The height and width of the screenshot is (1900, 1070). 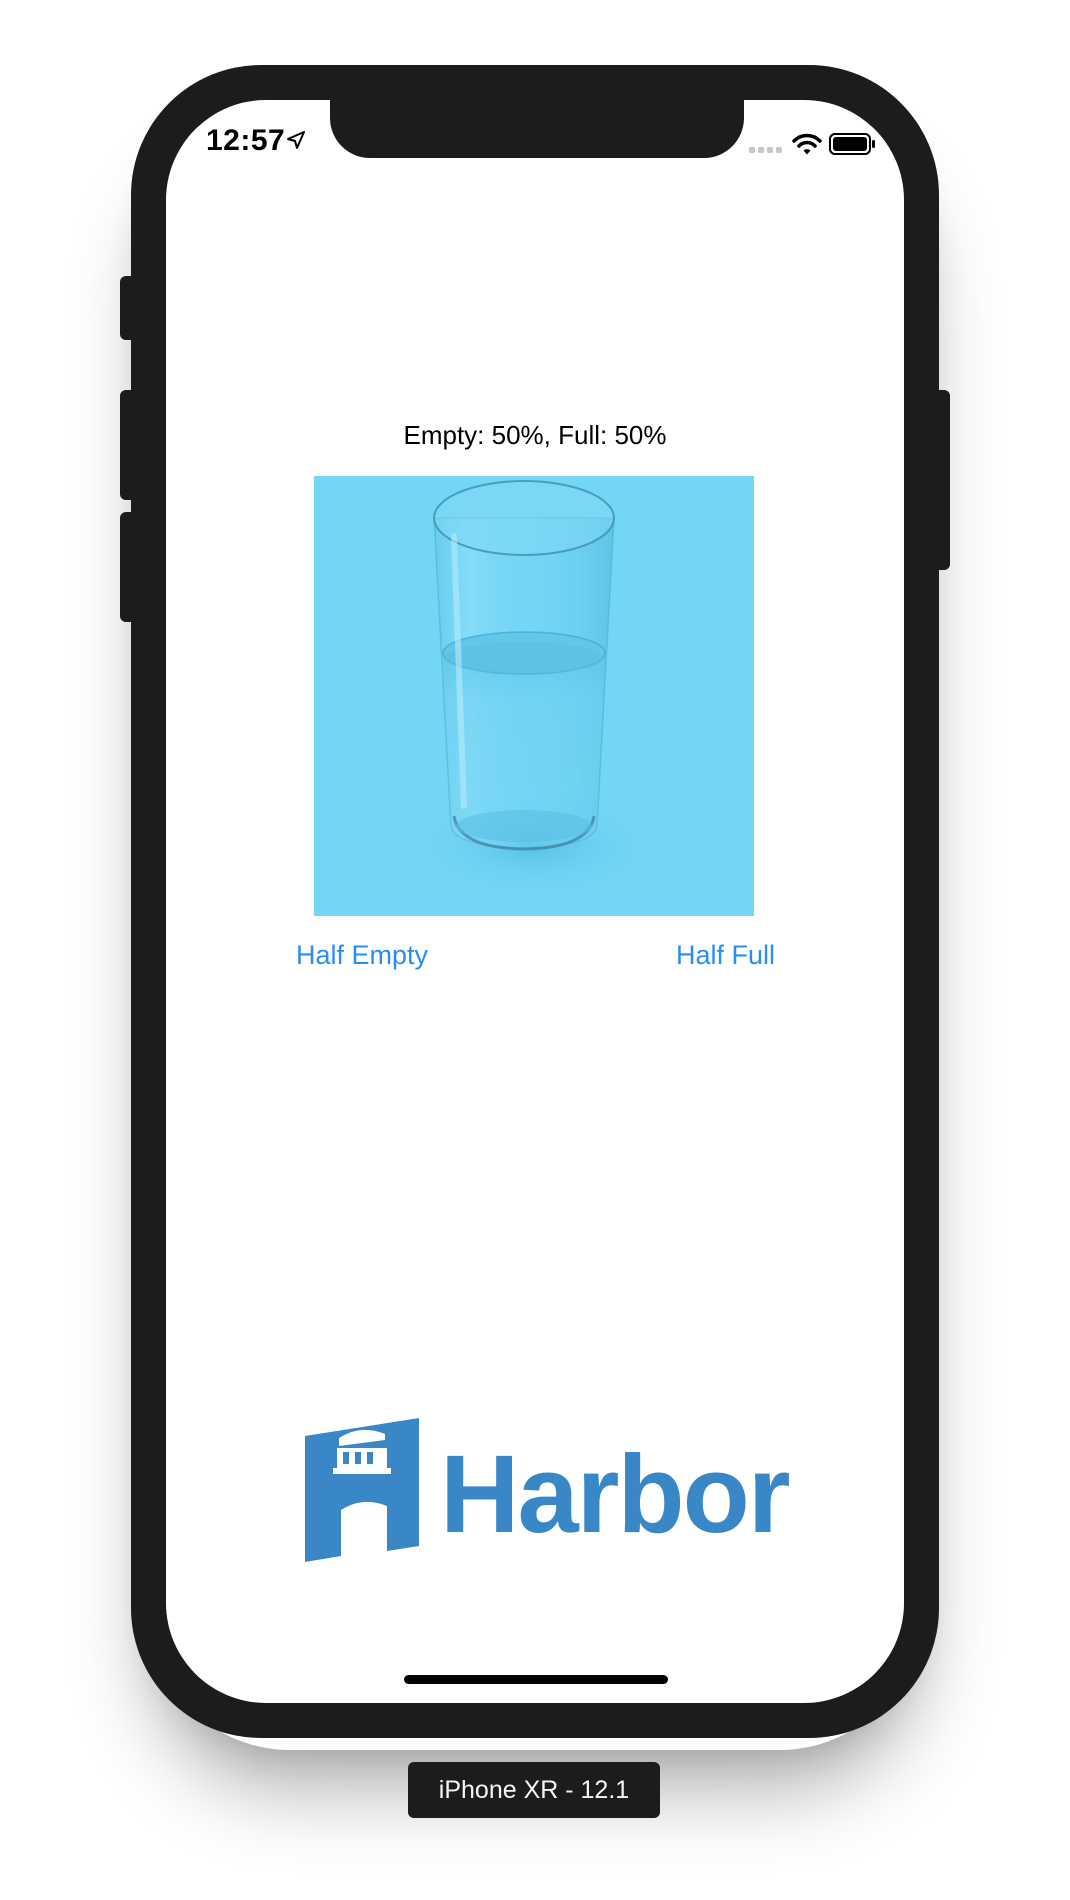 What do you see at coordinates (296, 140) in the screenshot?
I see `location-arrow-icon` at bounding box center [296, 140].